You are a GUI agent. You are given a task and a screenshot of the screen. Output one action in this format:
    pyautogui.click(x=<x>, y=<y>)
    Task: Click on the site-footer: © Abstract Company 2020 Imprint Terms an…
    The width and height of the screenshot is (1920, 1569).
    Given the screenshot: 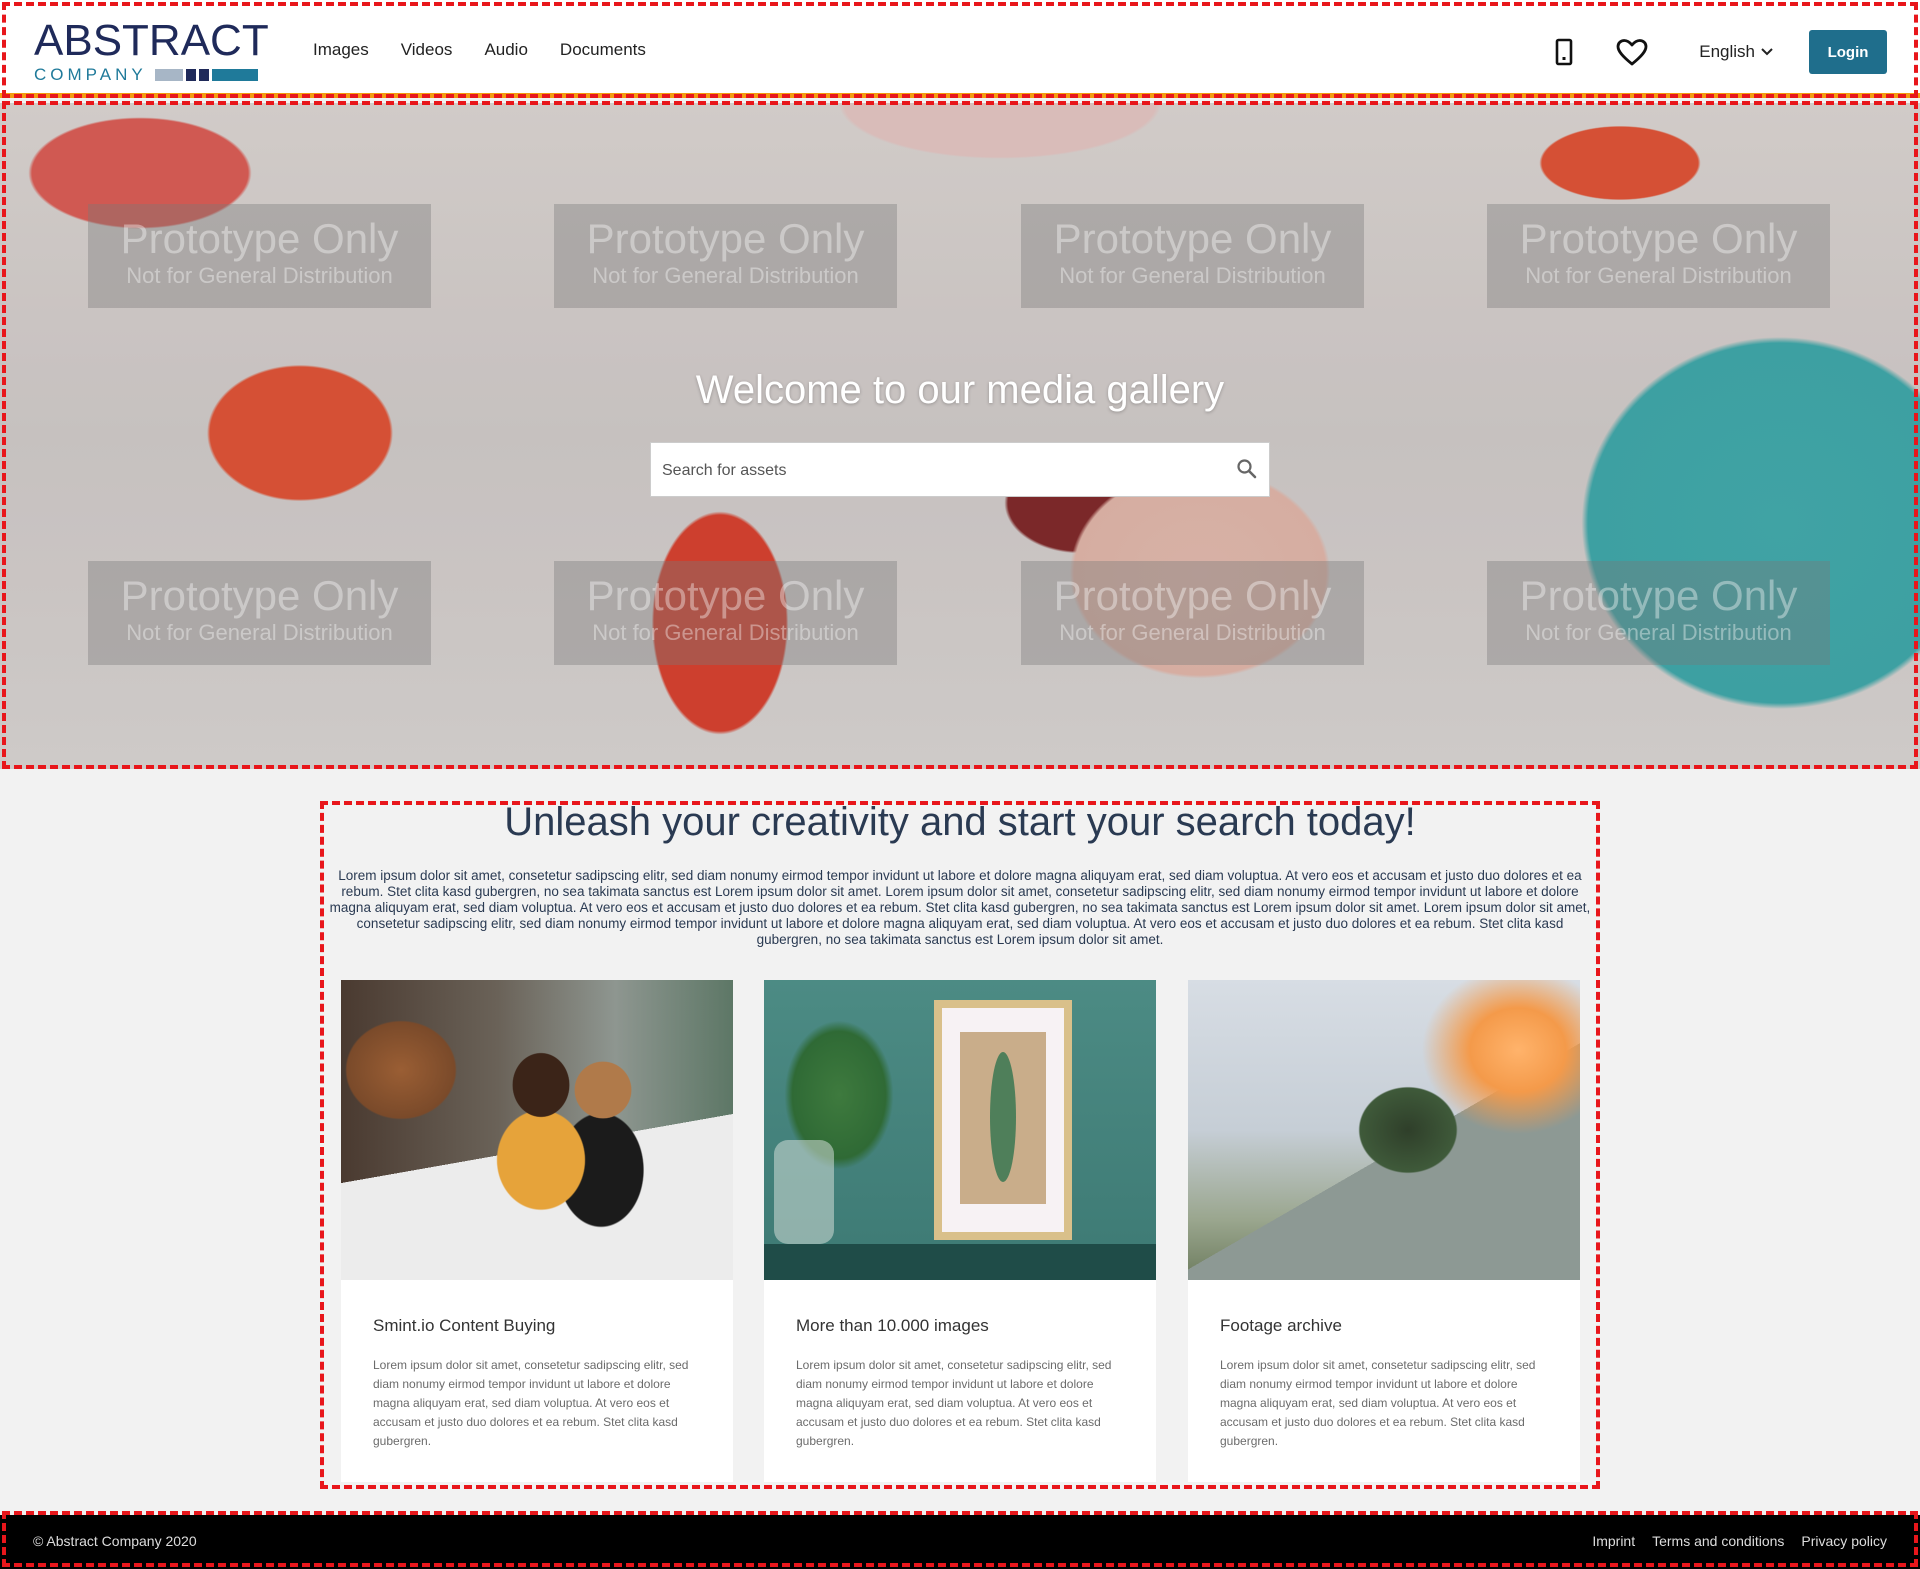 What is the action you would take?
    pyautogui.click(x=960, y=1542)
    